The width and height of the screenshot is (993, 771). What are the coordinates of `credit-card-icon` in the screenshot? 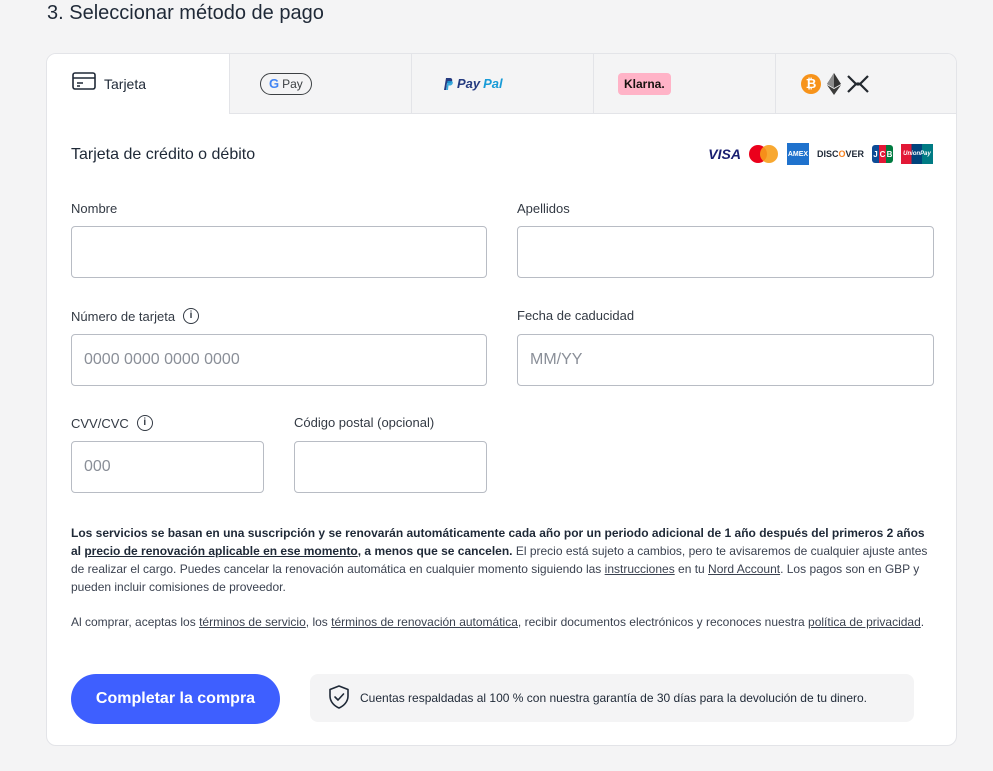 It's located at (84, 83).